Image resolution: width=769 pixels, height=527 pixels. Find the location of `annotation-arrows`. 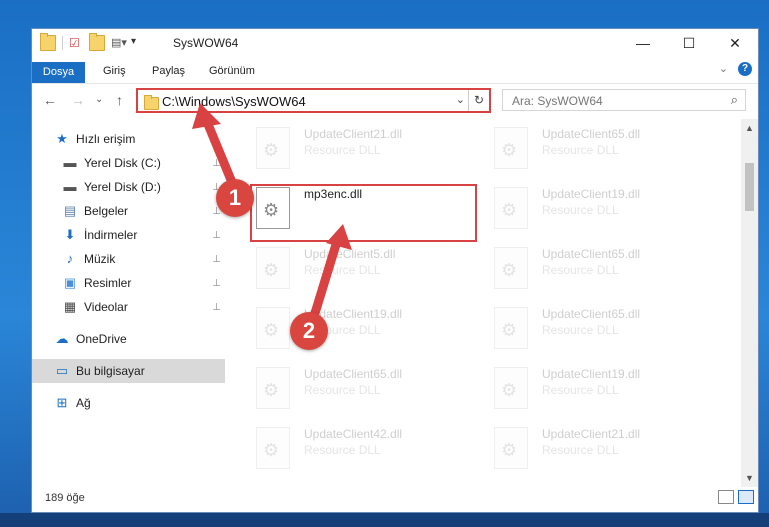

annotation-arrows is located at coordinates (272, 215).